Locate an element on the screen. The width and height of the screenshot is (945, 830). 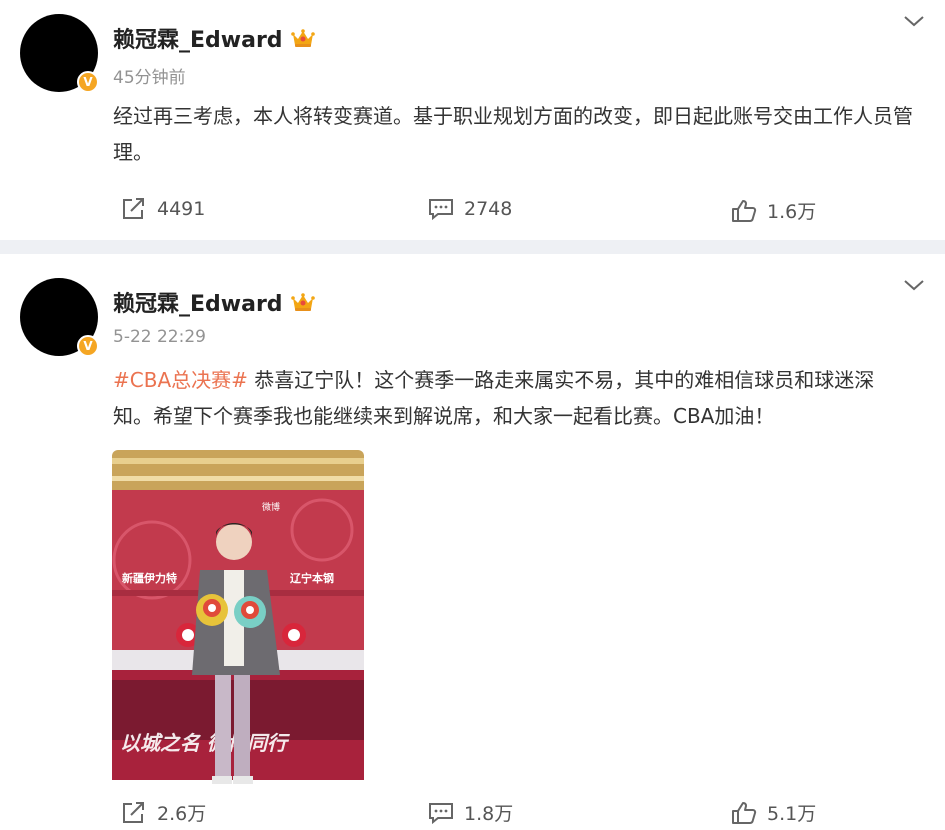
post-time: 45分钟前 is located at coordinates (149, 75).